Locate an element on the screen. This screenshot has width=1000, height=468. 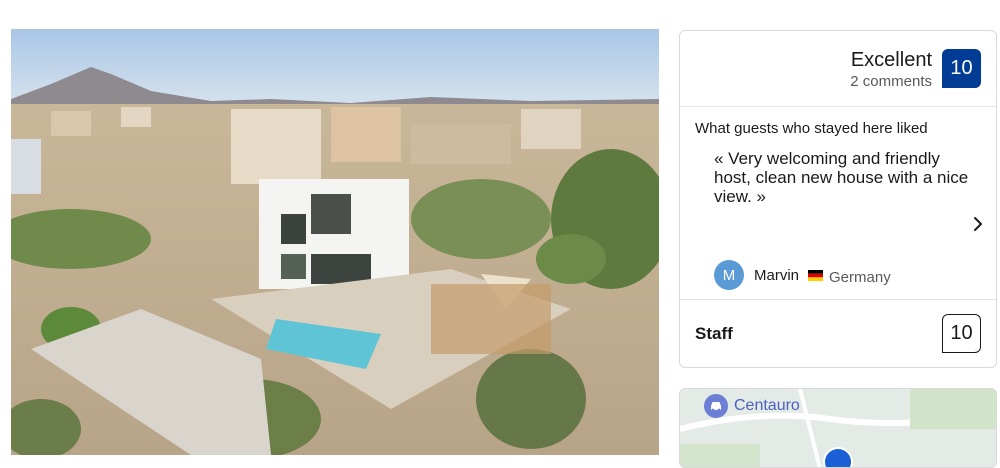
category-score-row: Staff 10 is located at coordinates (838, 333).